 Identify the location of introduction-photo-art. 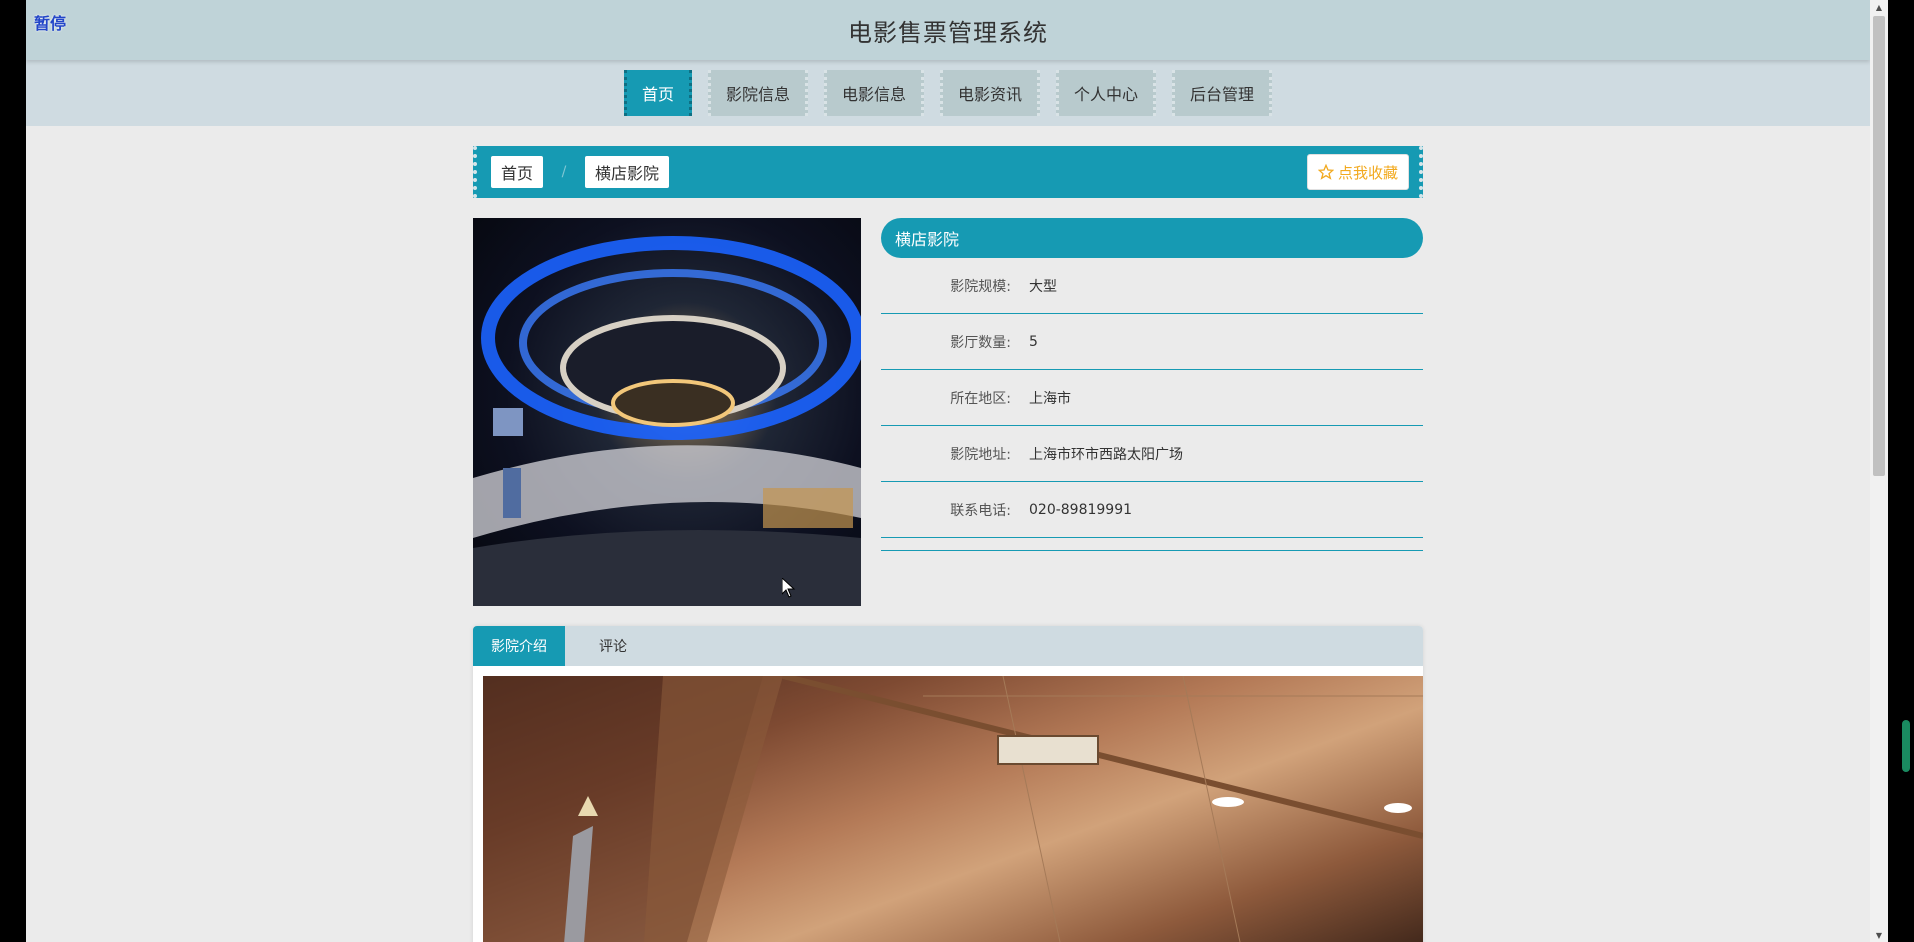
(953, 809).